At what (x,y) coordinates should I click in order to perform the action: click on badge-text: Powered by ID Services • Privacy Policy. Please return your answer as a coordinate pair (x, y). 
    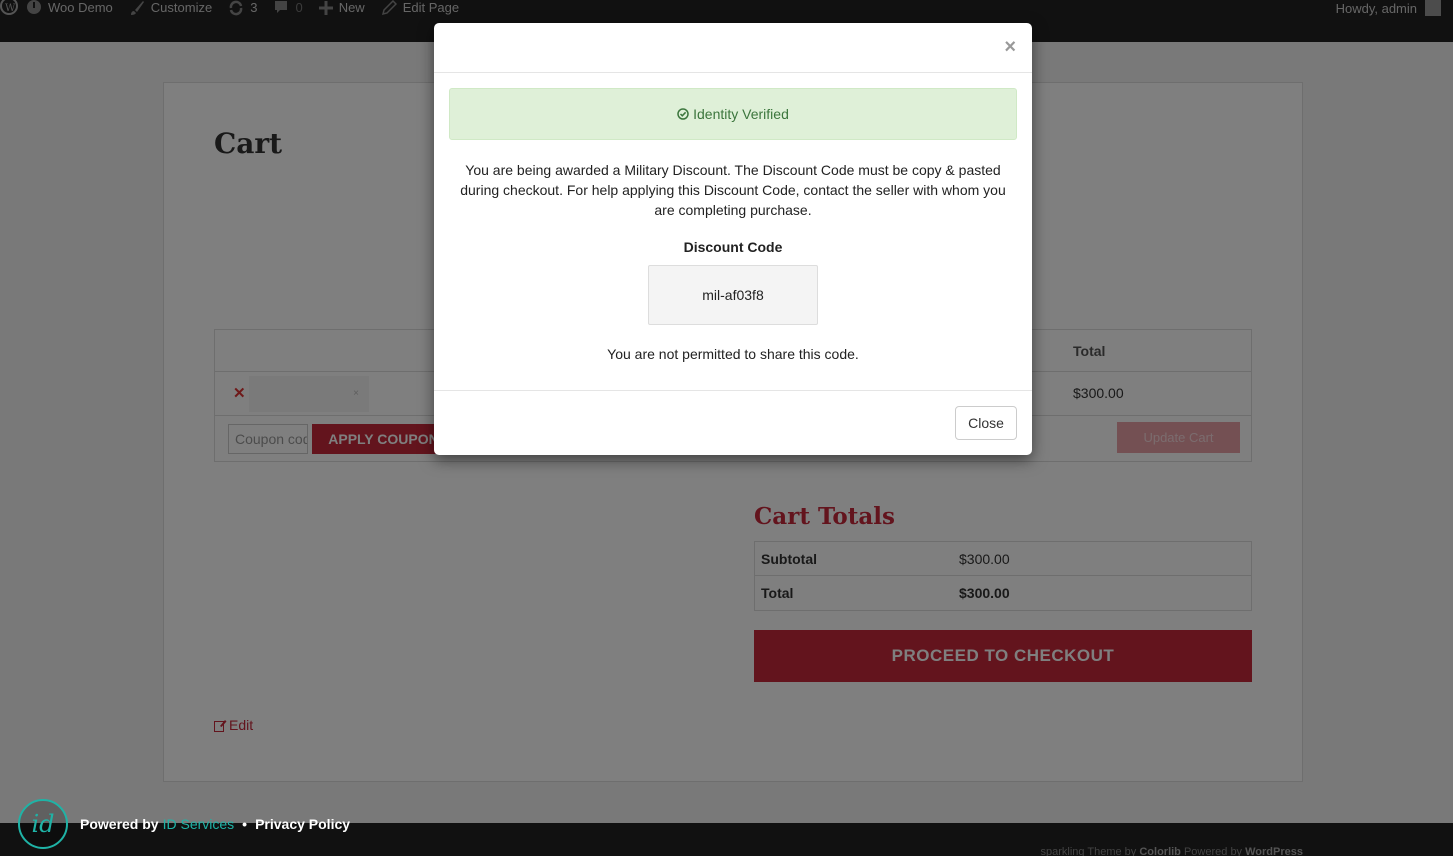
    Looking at the image, I should click on (215, 824).